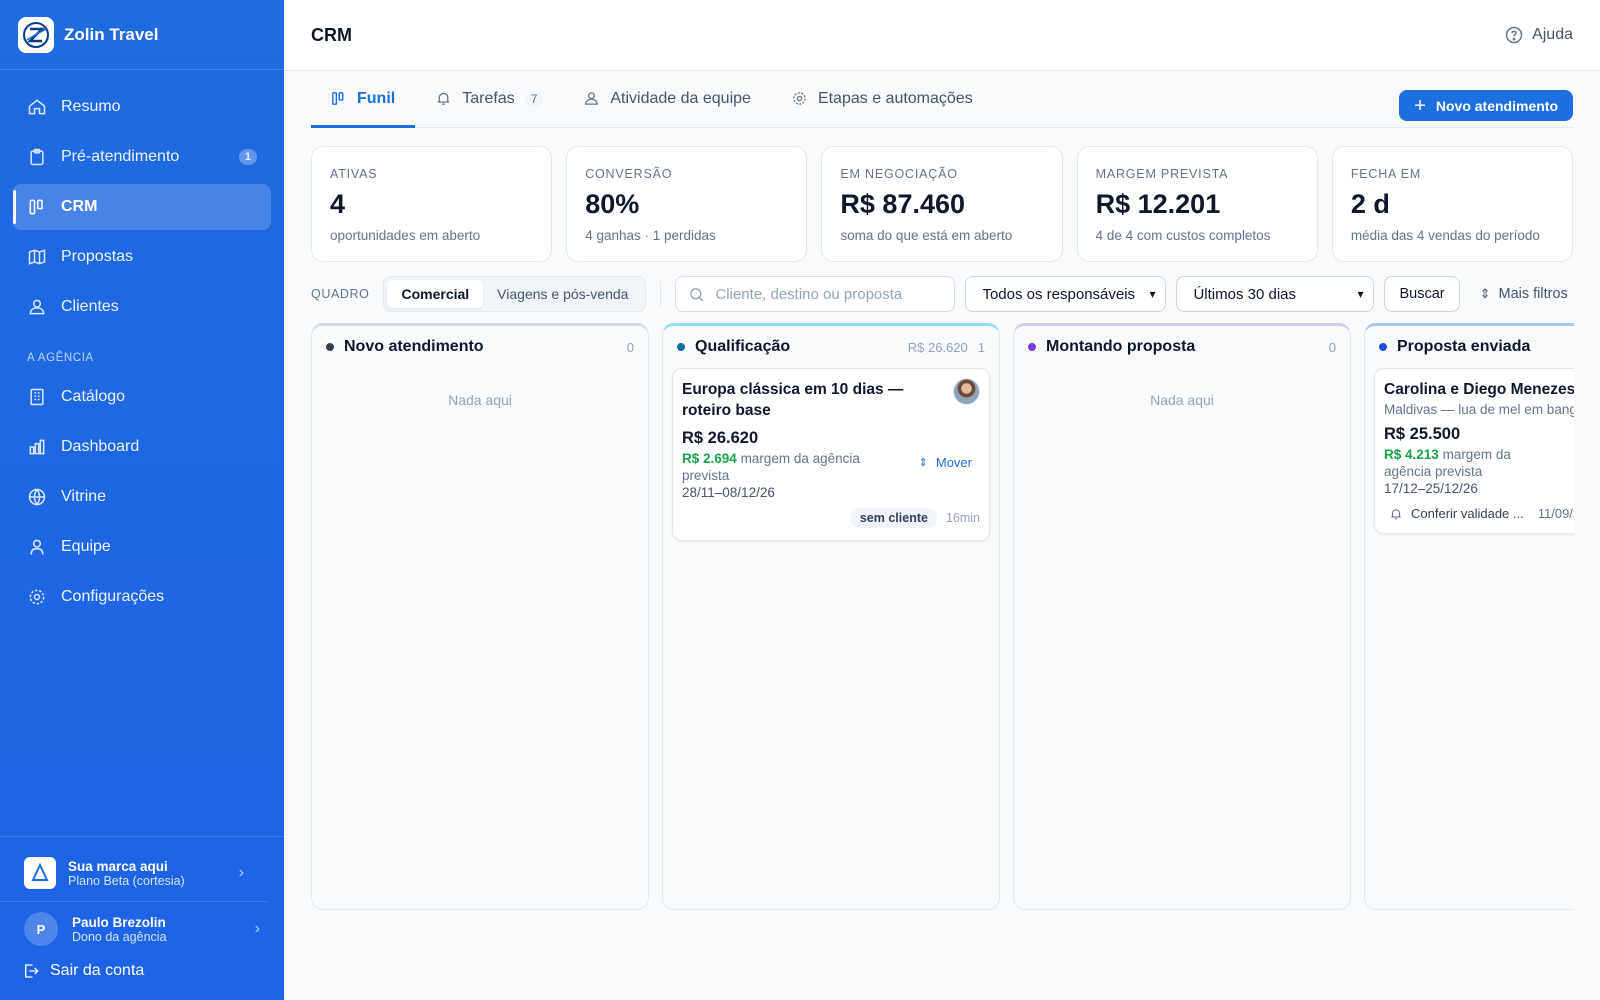  What do you see at coordinates (37, 107) in the screenshot?
I see `home-icon` at bounding box center [37, 107].